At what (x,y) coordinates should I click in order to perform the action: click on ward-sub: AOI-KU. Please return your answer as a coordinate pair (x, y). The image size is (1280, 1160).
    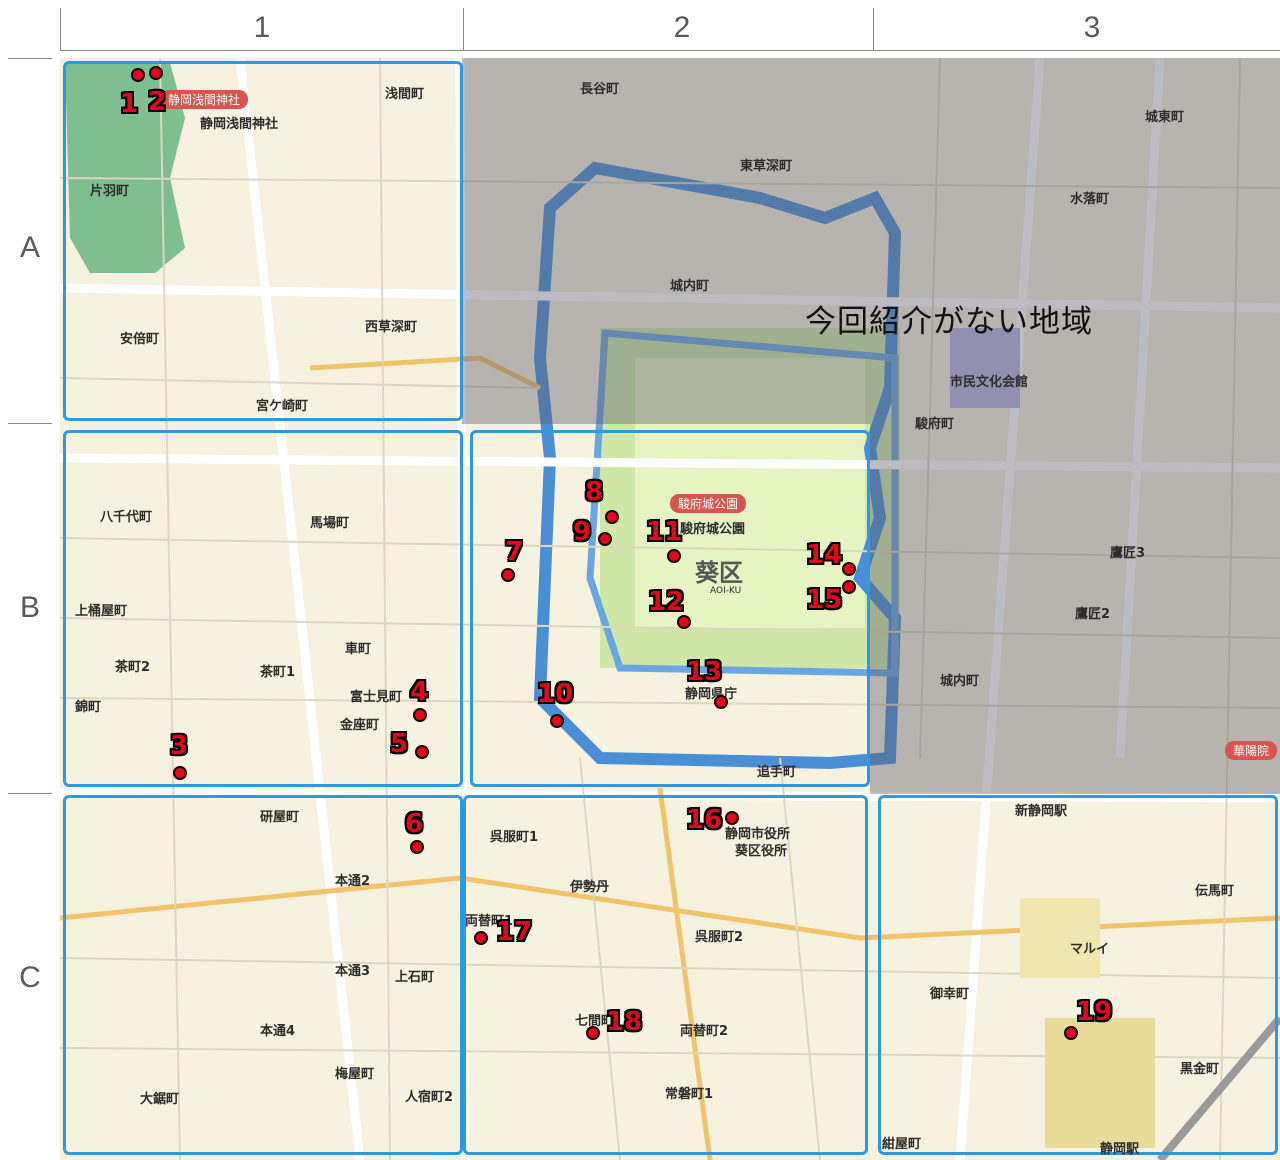
    Looking at the image, I should click on (726, 591).